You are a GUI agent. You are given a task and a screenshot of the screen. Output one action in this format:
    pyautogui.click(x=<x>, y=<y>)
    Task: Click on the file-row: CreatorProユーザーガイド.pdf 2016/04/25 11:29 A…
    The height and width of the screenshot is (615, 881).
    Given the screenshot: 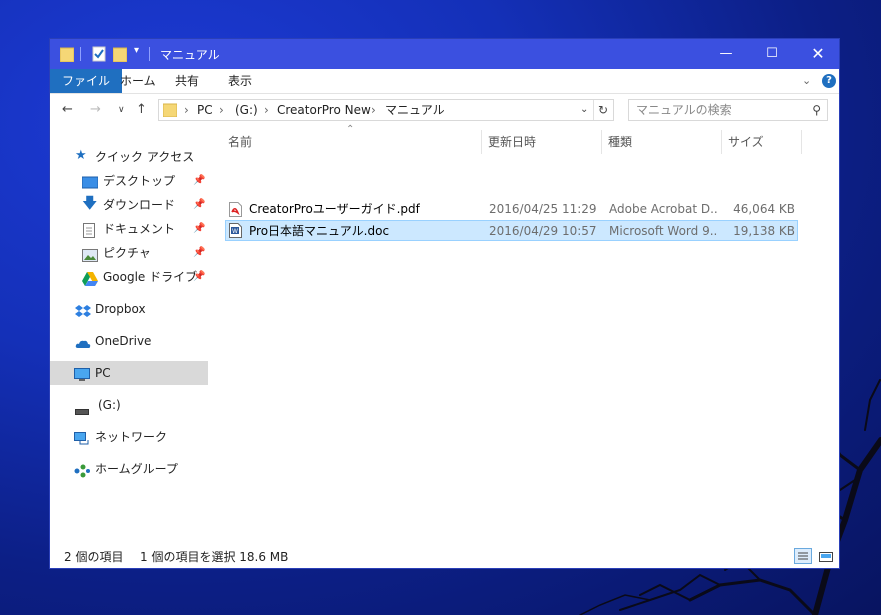 What is the action you would take?
    pyautogui.click(x=511, y=209)
    